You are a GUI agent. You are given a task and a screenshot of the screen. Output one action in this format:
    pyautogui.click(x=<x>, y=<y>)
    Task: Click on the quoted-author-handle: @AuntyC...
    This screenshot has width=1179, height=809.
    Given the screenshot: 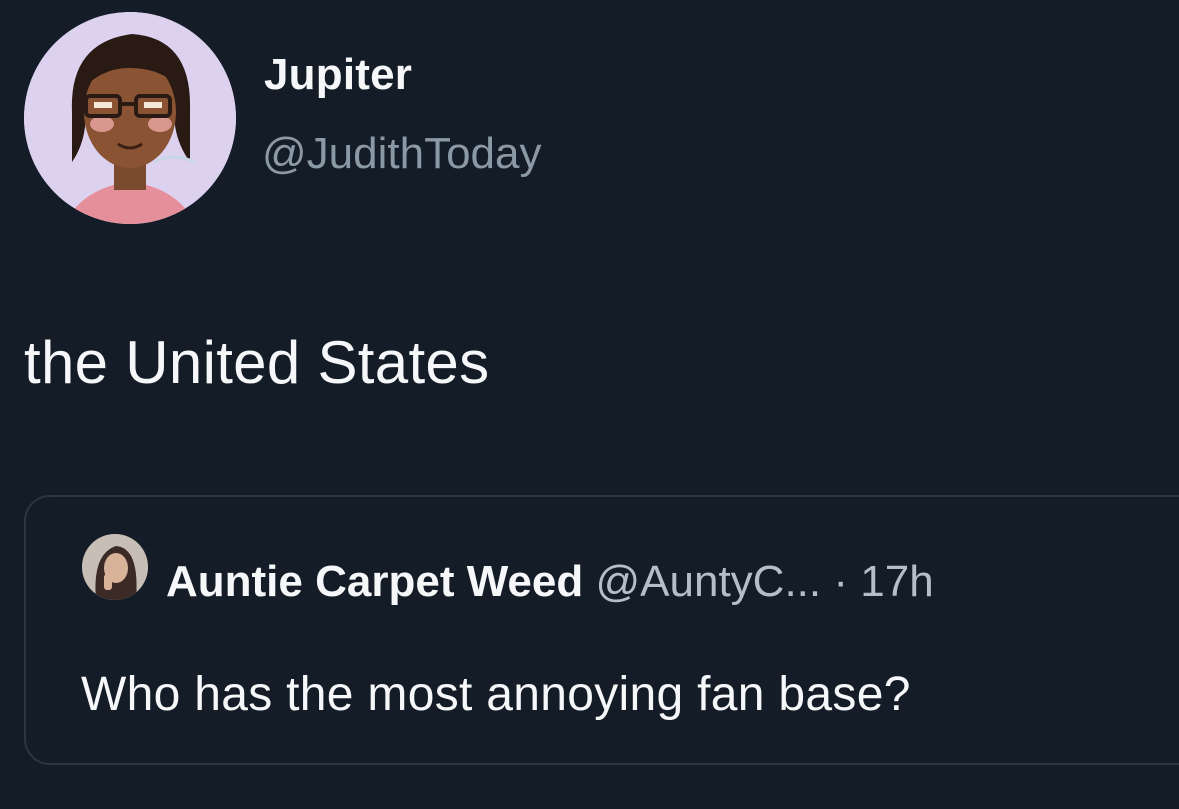 What is the action you would take?
    pyautogui.click(x=708, y=581)
    